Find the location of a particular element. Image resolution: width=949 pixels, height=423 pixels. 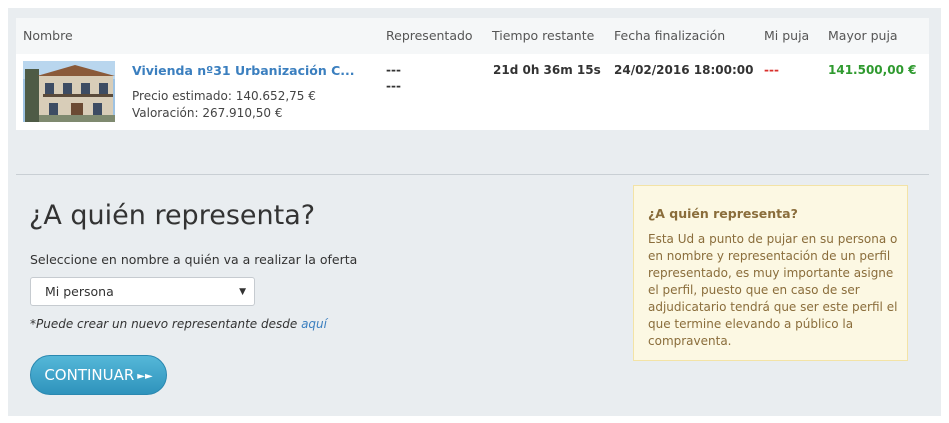

page-title: ¿A quién representa? is located at coordinates (172, 215).